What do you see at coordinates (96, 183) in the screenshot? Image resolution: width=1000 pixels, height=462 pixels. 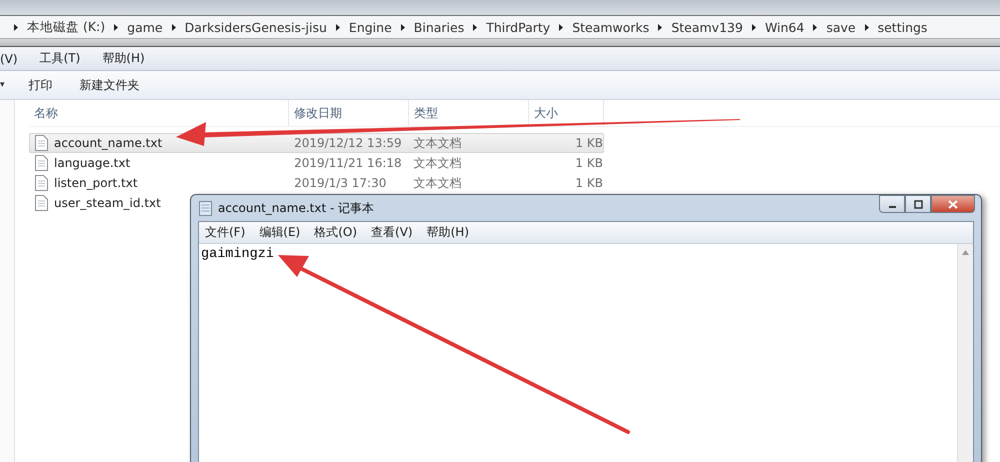 I see `file-name: listen_port.txt` at bounding box center [96, 183].